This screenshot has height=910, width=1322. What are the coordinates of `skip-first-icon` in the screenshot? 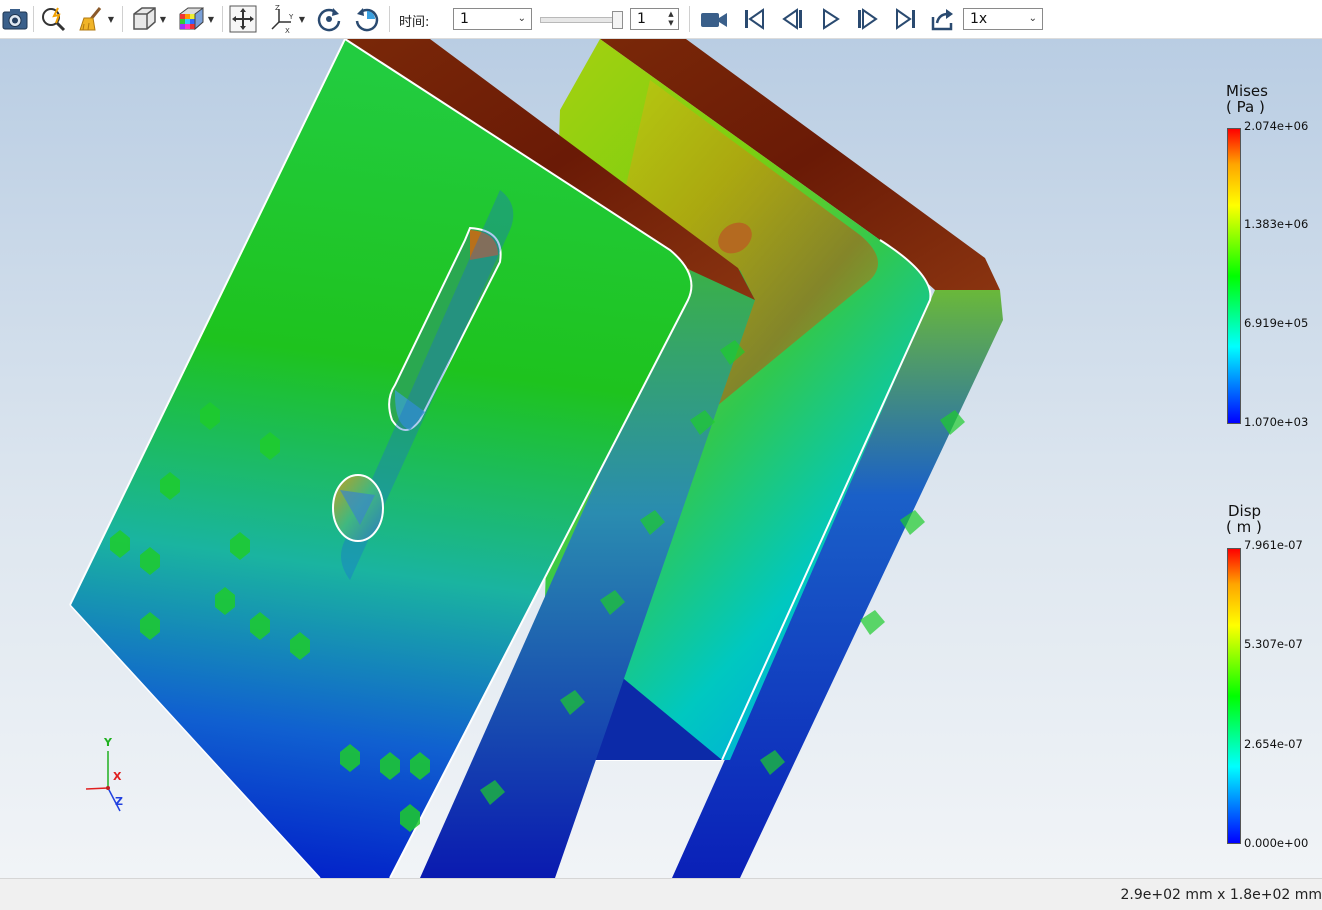 It's located at (754, 19).